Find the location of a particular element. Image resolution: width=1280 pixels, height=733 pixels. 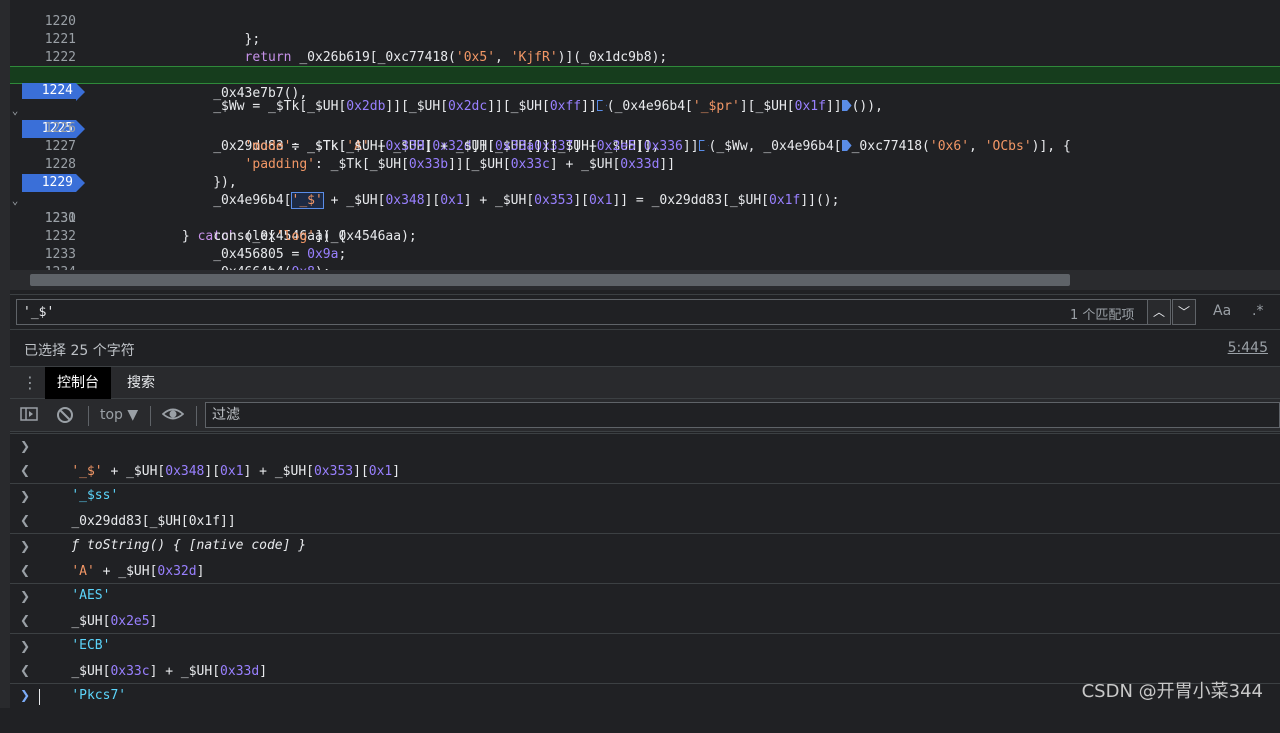

editor-horizontal-scrollbar is located at coordinates (645, 280).